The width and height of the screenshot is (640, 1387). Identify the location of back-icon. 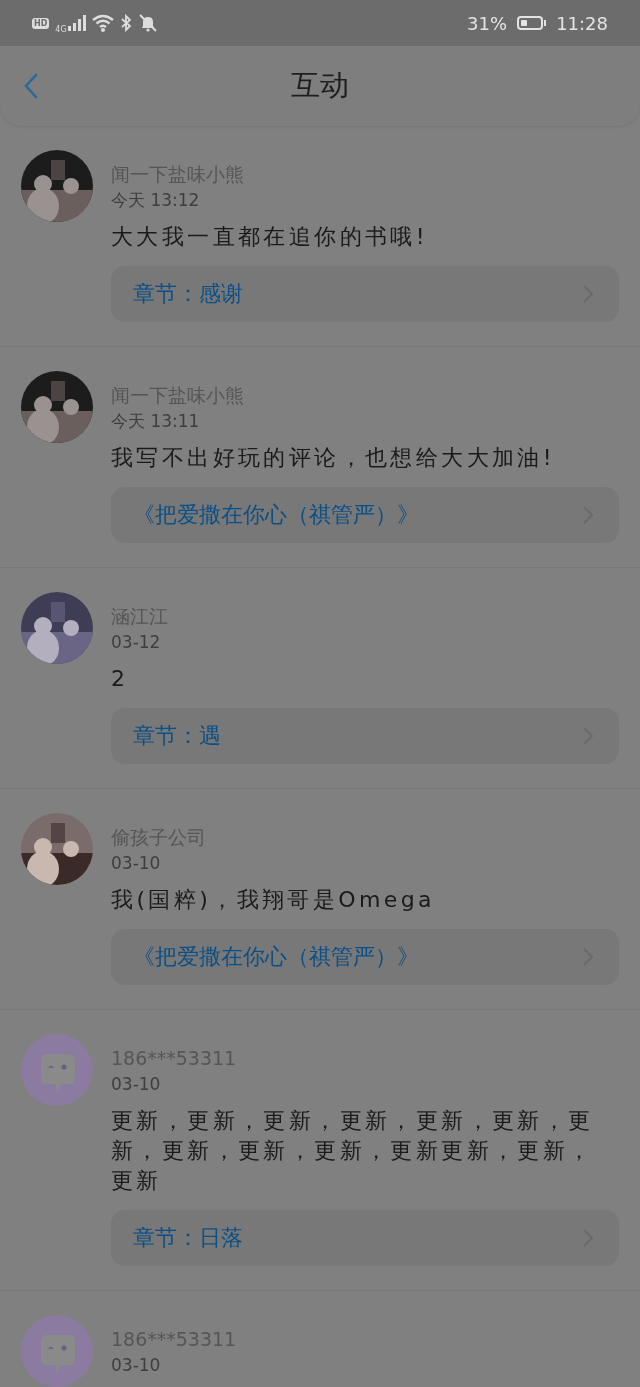
(31, 86).